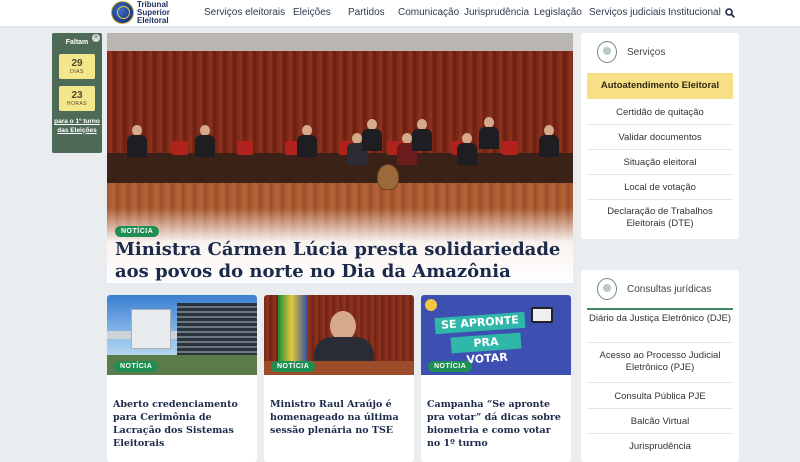 The height and width of the screenshot is (462, 800). Describe the element at coordinates (669, 289) in the screenshot. I see `consultas-title: Consultas jurídicas` at that location.